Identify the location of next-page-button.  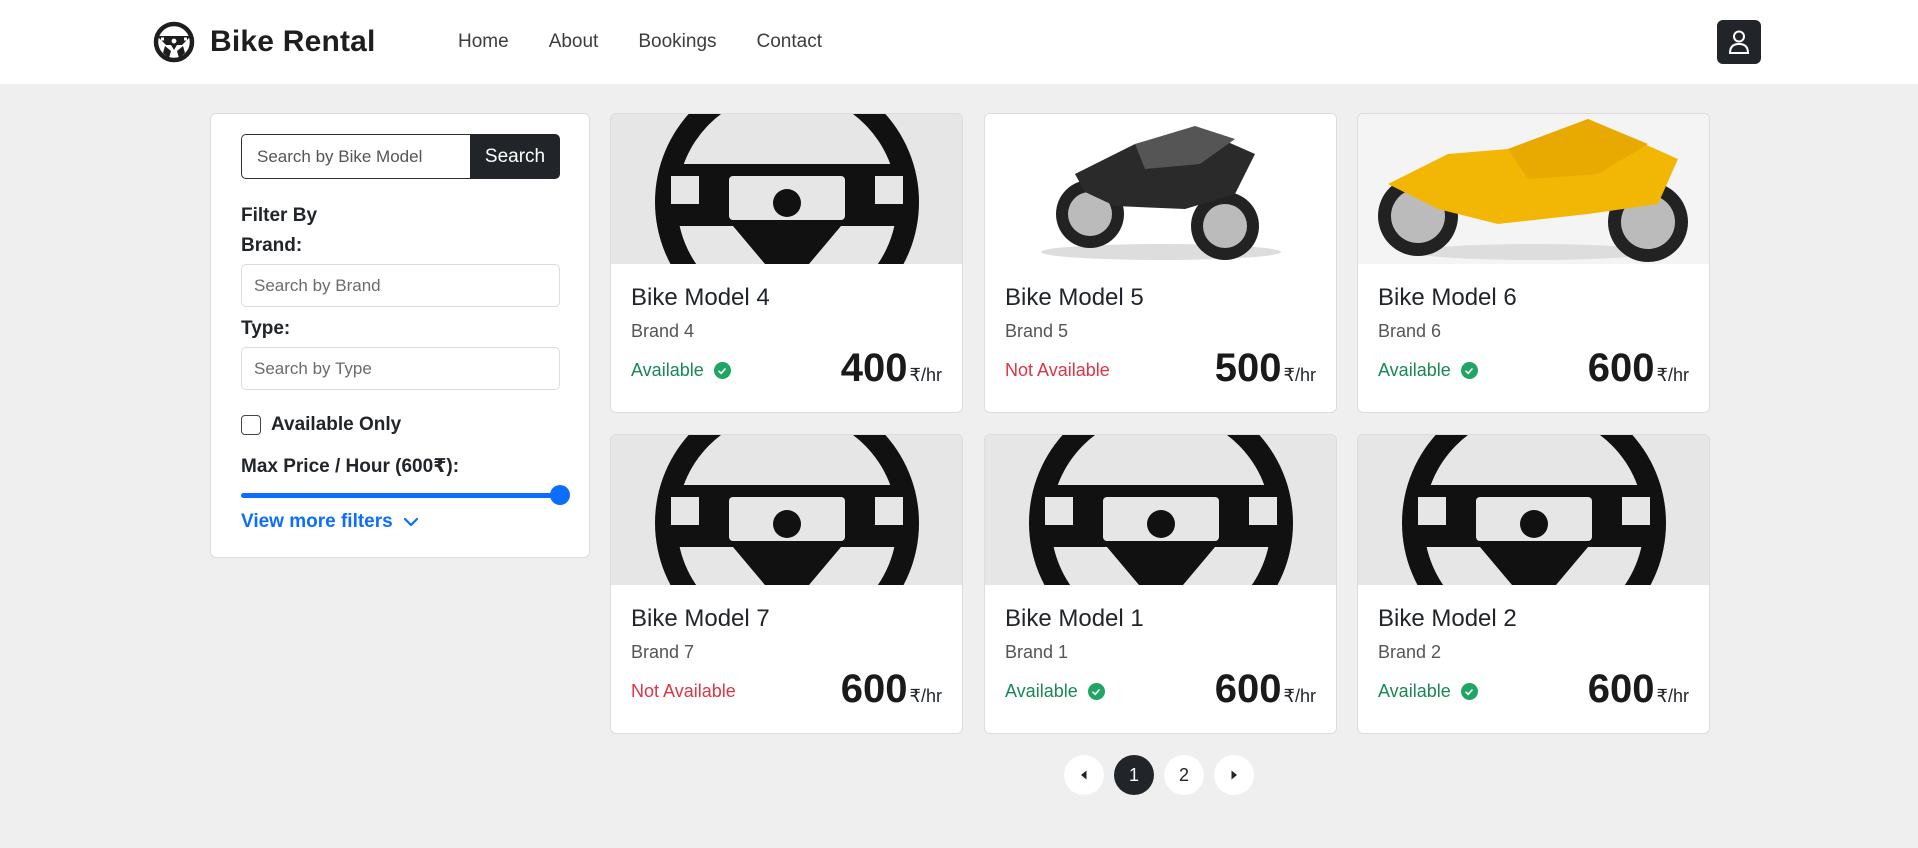
(1234, 775).